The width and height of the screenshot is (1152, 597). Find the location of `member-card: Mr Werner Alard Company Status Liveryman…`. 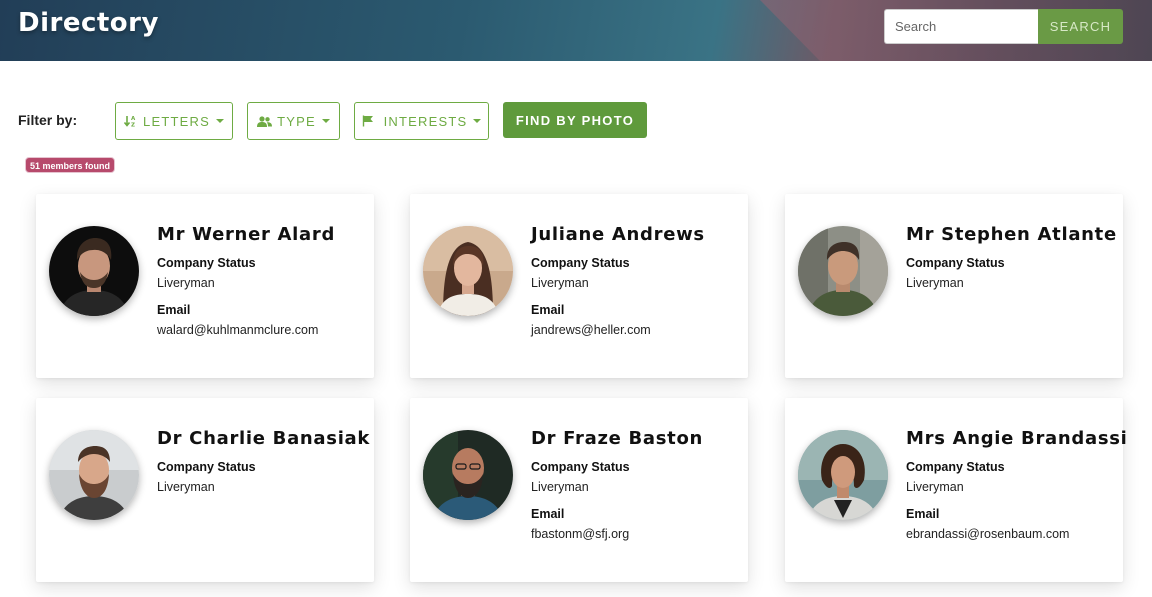

member-card: Mr Werner Alard Company Status Liveryman… is located at coordinates (205, 286).